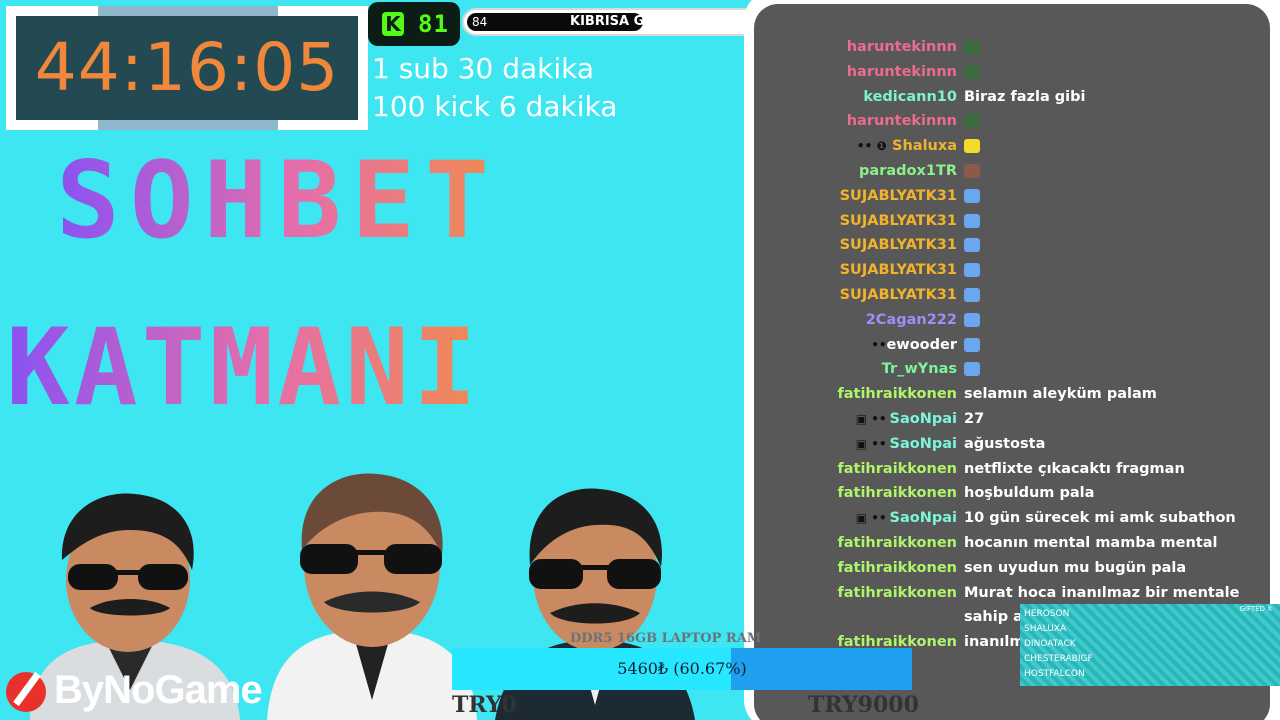 Image resolution: width=1280 pixels, height=720 pixels. I want to click on chat-badge-icon: ••, so click(879, 344).